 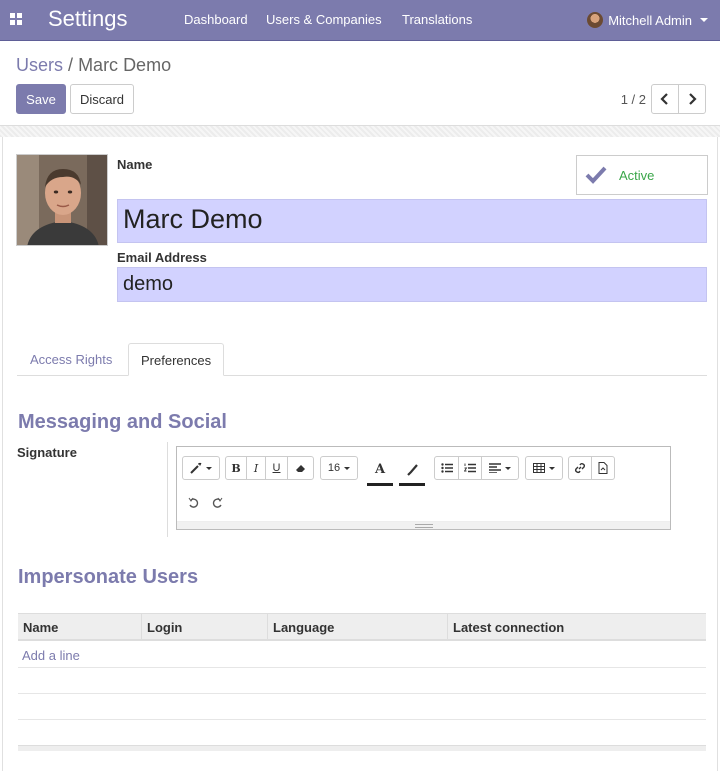 I want to click on pager-next-button, so click(x=692, y=99).